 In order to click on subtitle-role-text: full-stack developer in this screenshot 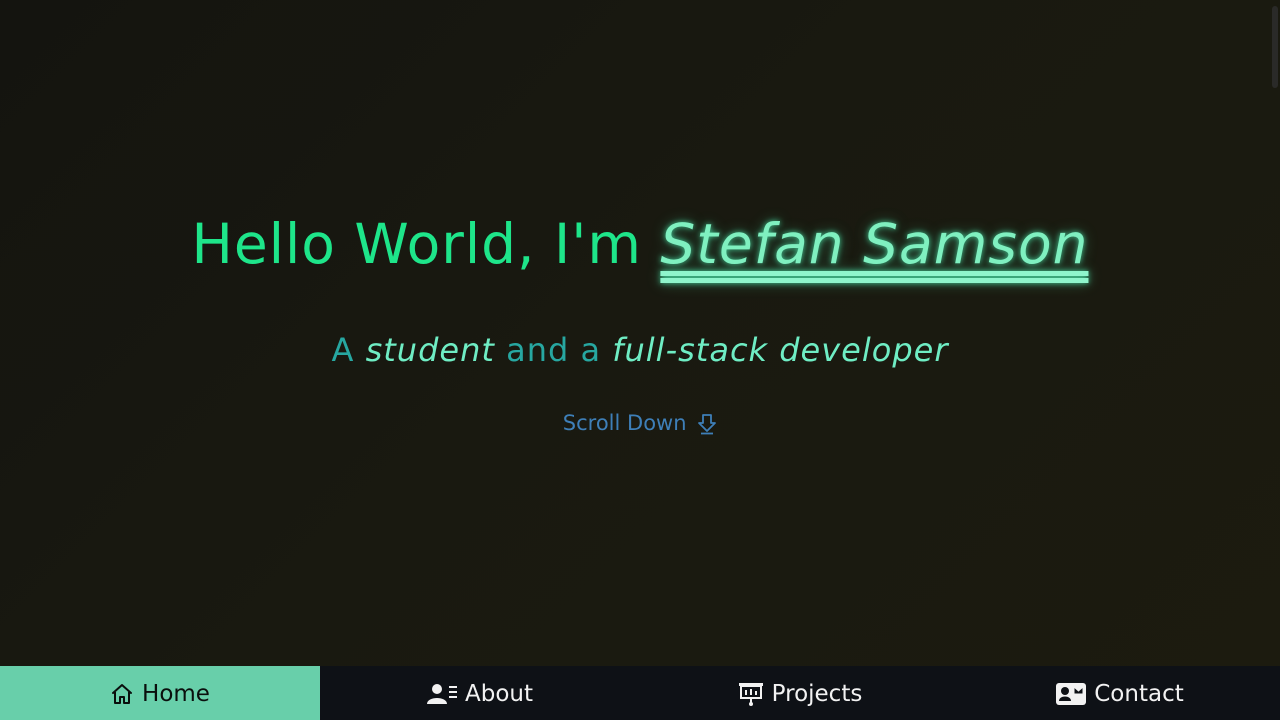, I will do `click(780, 350)`.